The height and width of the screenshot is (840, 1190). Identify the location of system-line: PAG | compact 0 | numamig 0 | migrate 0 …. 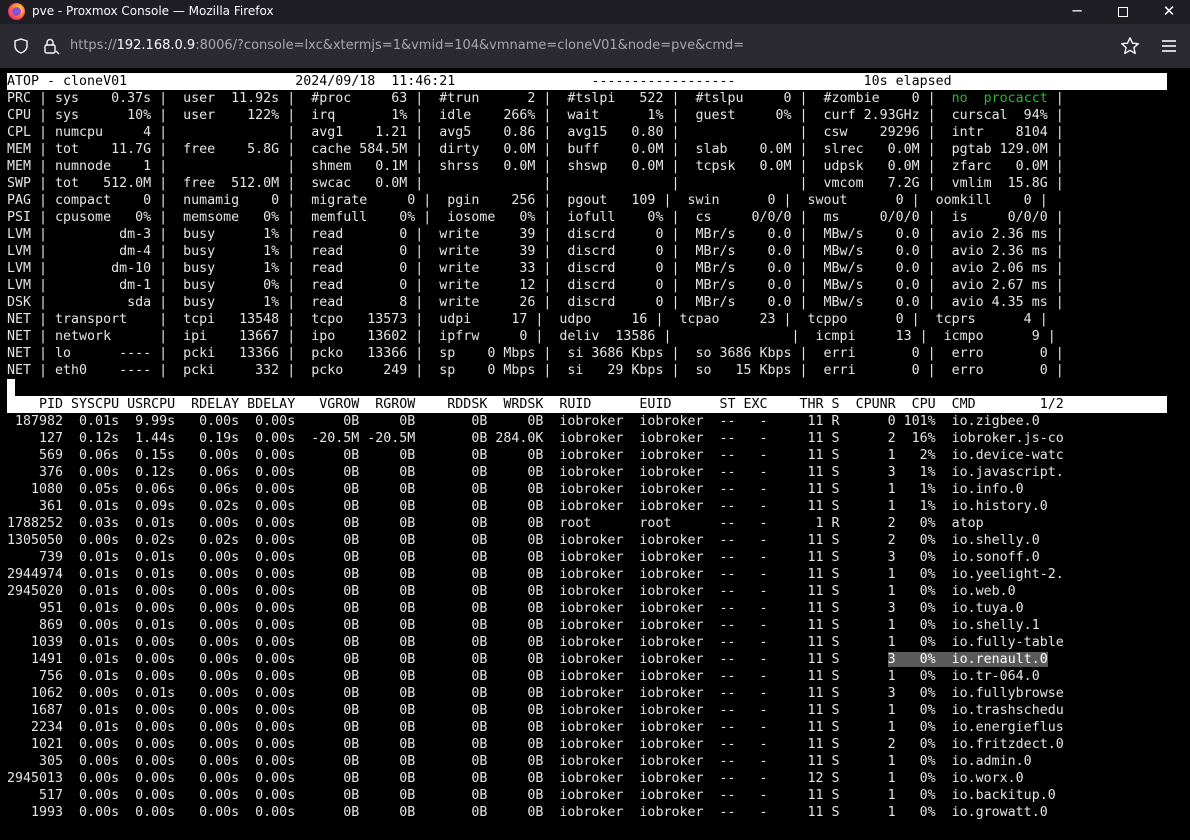
(527, 200).